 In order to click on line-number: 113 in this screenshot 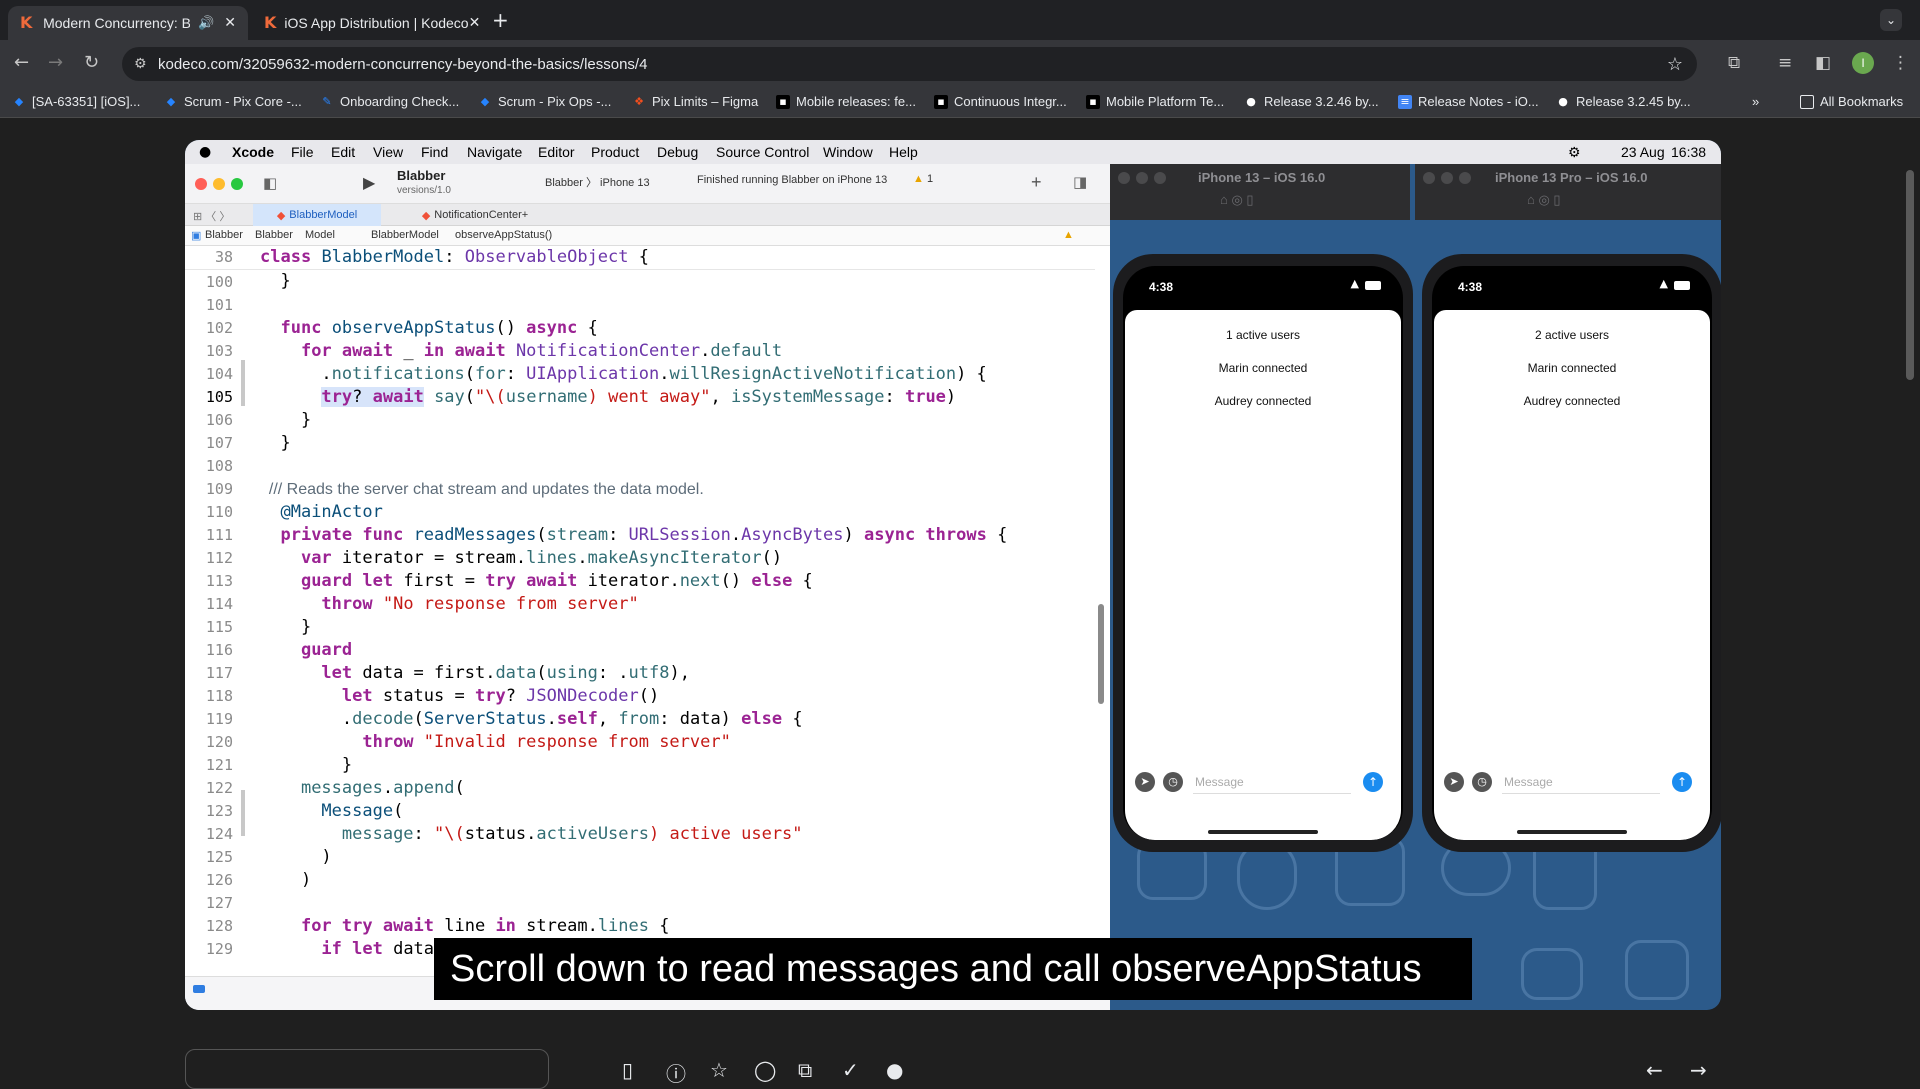, I will do `click(219, 581)`.